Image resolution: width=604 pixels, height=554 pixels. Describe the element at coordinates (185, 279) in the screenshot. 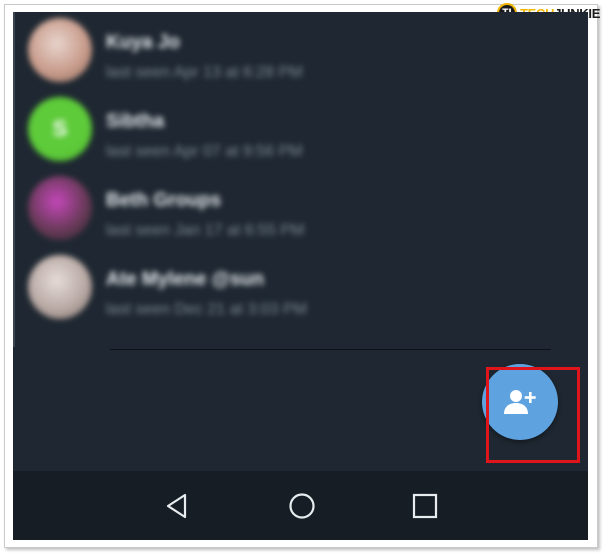

I see `contact-name: Ate Mylene @sun` at that location.